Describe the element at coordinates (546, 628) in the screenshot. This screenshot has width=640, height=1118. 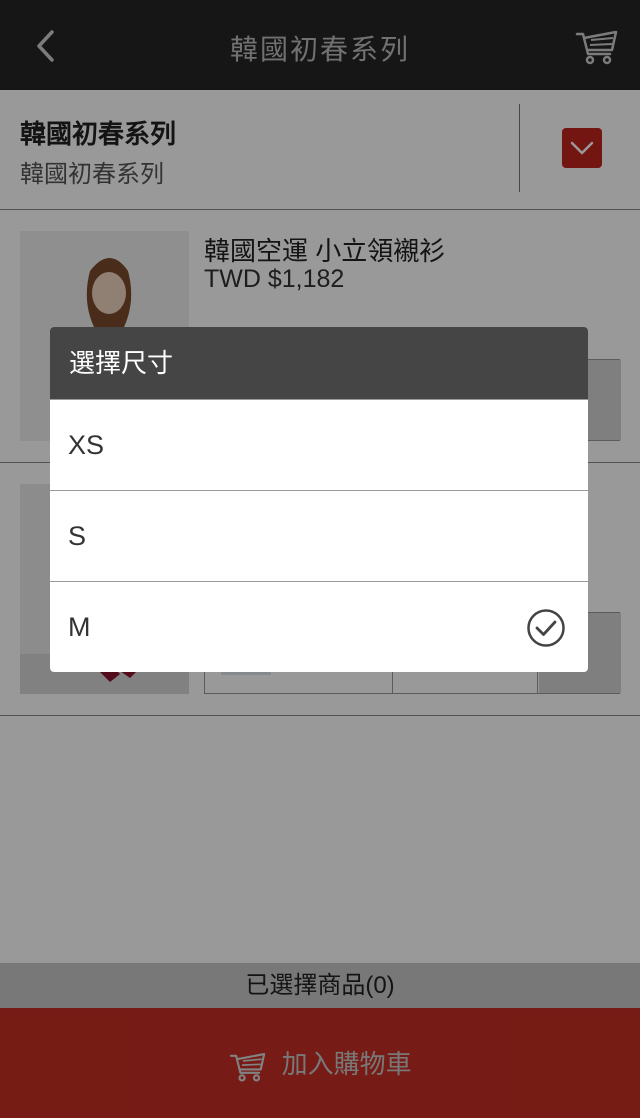
I see `check-circle-icon` at that location.